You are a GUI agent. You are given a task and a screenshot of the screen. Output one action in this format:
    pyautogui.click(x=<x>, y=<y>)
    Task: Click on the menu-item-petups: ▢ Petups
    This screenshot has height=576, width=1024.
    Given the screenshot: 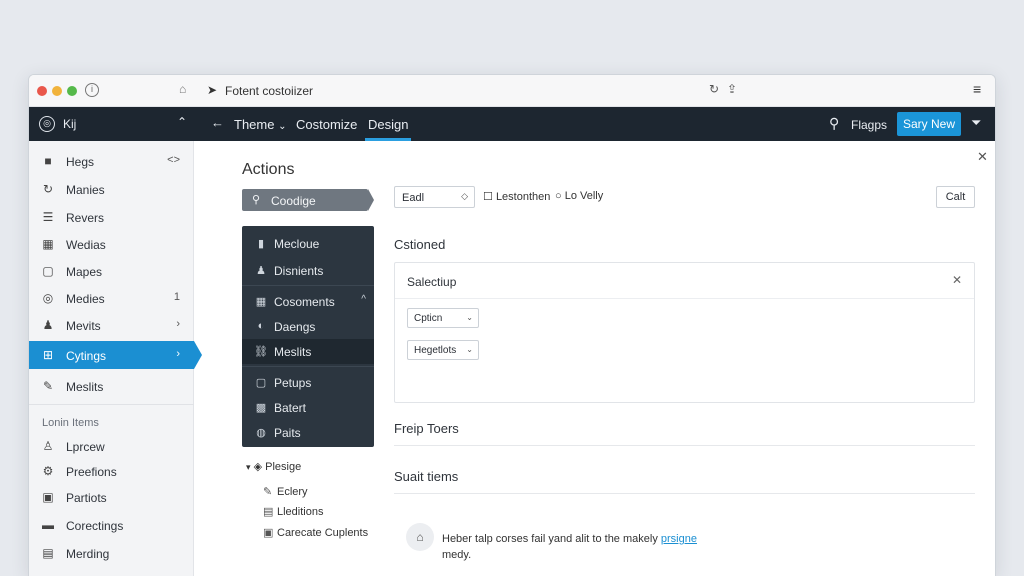 What is the action you would take?
    pyautogui.click(x=308, y=382)
    